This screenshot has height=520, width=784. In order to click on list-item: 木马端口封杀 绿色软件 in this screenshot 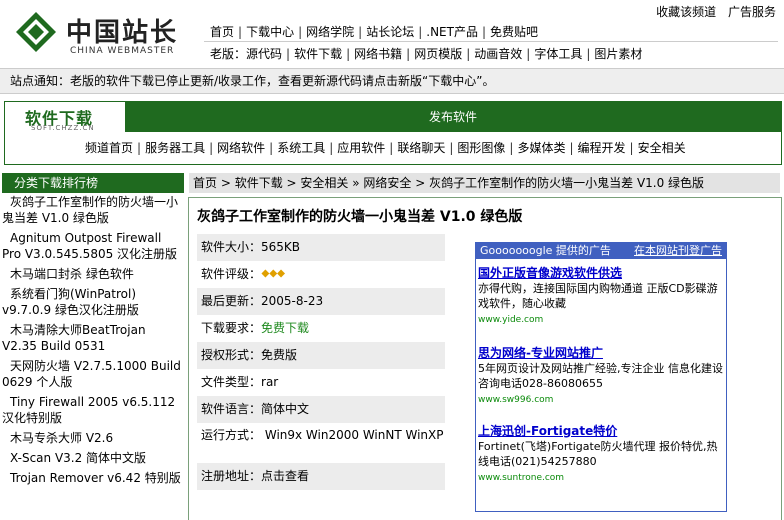, I will do `click(93, 275)`.